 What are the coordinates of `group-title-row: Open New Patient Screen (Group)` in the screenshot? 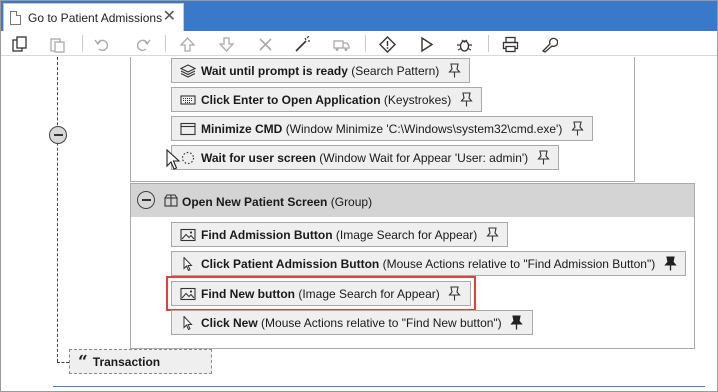 It's located at (277, 202).